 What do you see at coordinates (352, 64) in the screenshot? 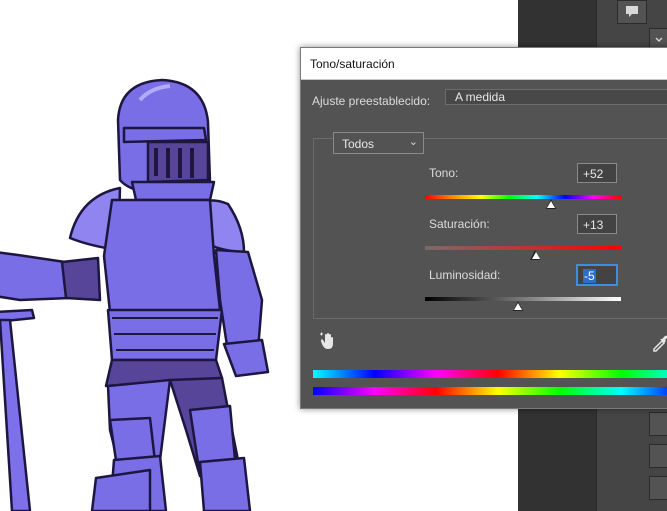
I see `dialog-title: Tono/saturación` at bounding box center [352, 64].